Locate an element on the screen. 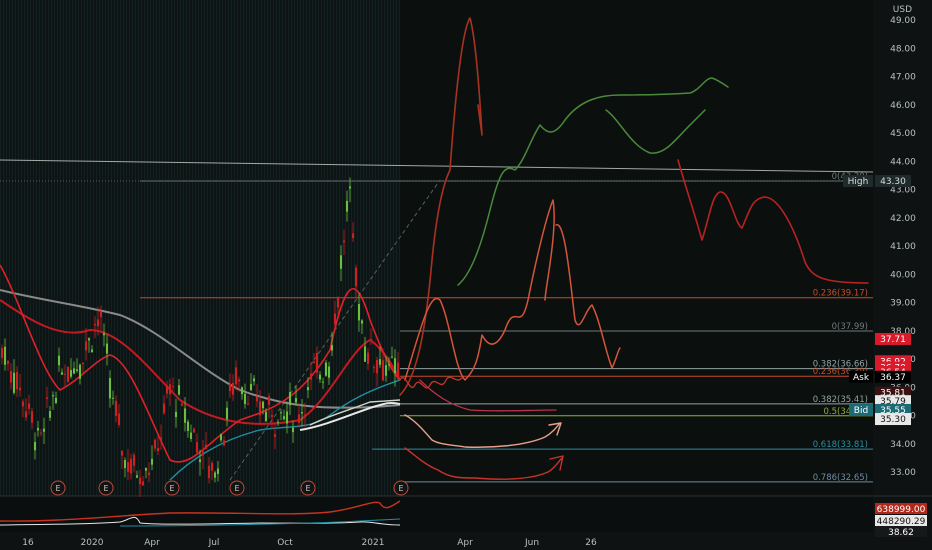  price-tick-label: 48.00 is located at coordinates (903, 49).